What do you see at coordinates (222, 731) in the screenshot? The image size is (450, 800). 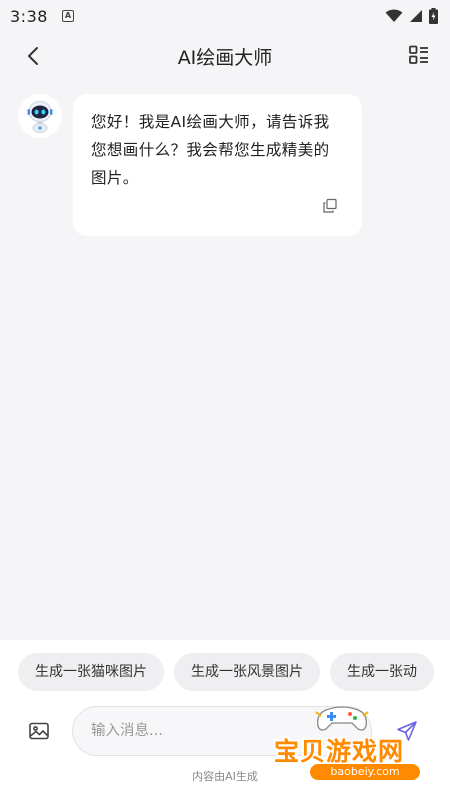 I see `message-input` at bounding box center [222, 731].